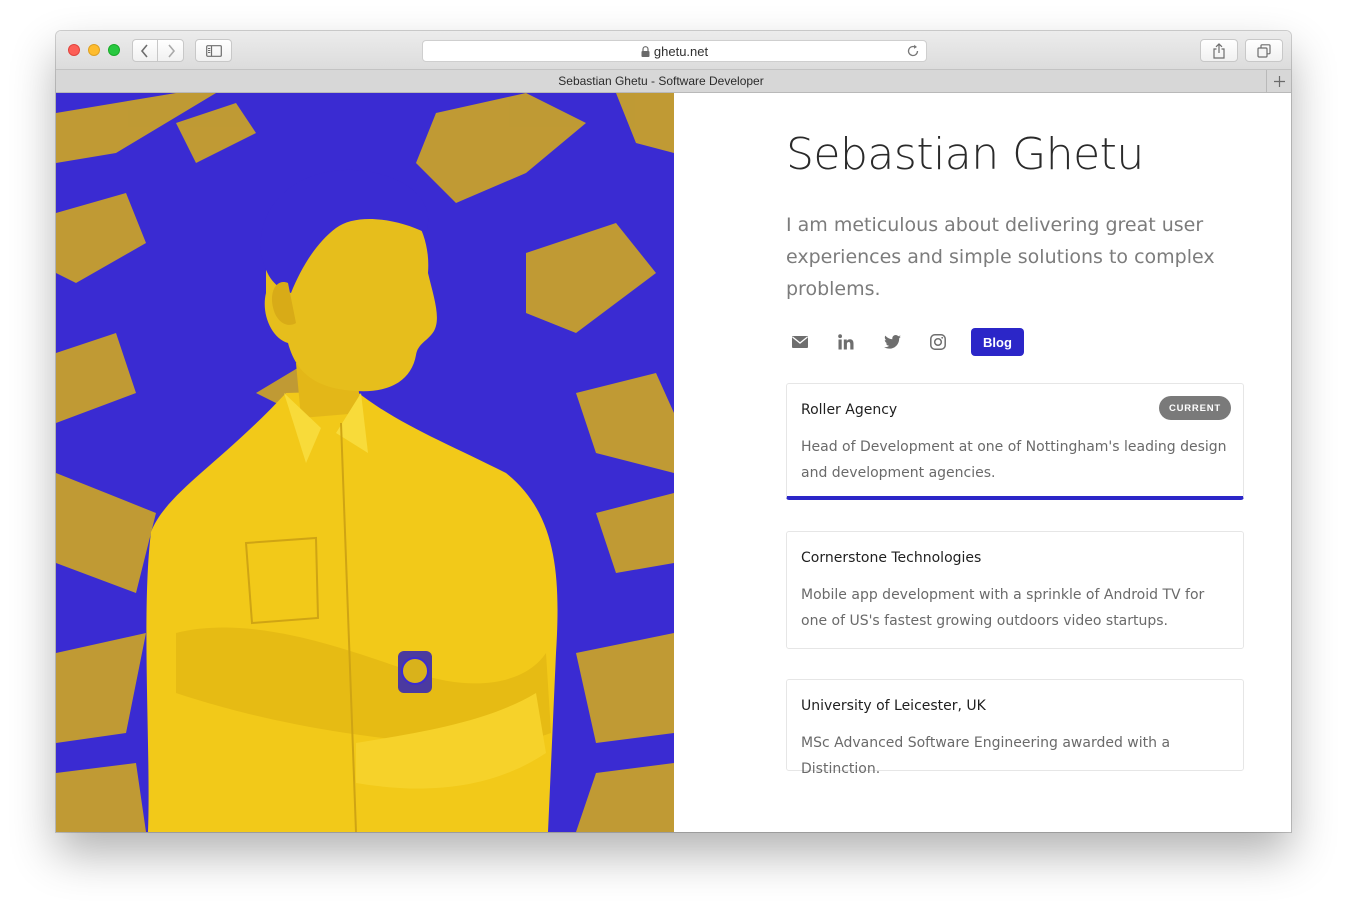 The image size is (1347, 912). I want to click on lock-icon, so click(645, 51).